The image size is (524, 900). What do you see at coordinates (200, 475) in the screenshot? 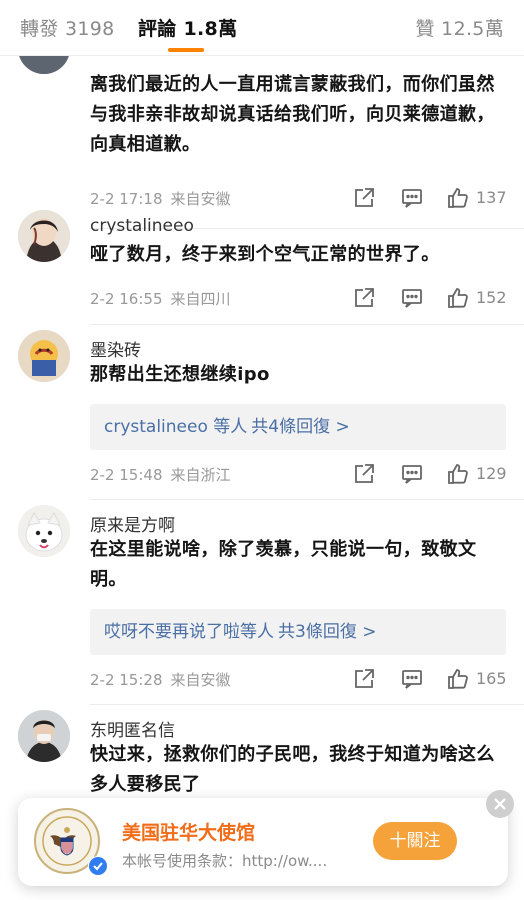
I see `comment-location: 来自浙江` at bounding box center [200, 475].